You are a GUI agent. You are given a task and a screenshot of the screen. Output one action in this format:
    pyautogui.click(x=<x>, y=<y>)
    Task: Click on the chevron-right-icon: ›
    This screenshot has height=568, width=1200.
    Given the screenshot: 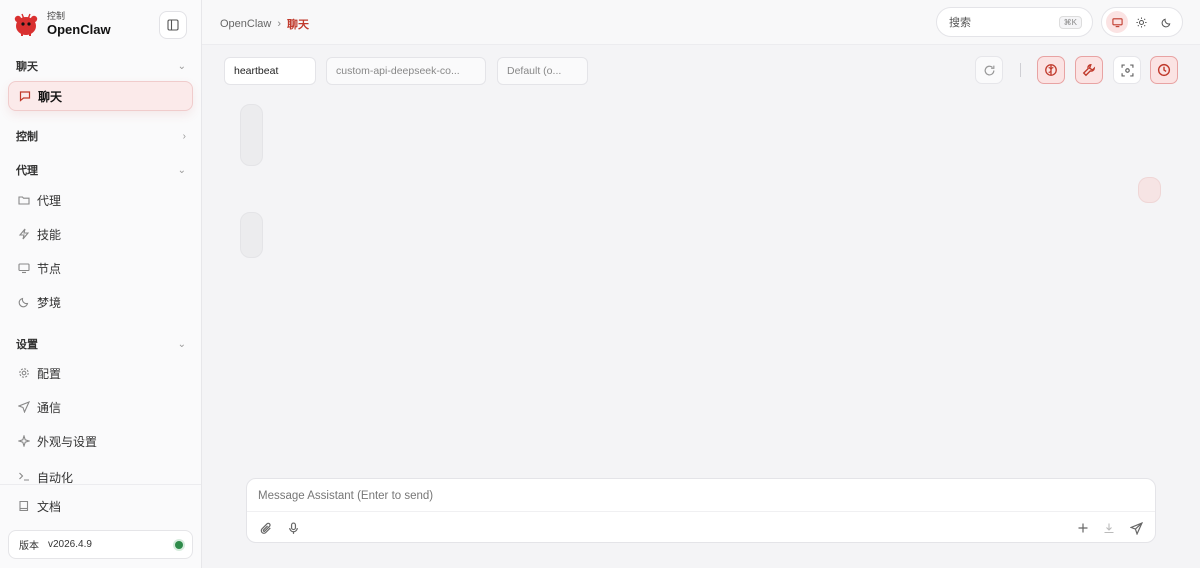 What is the action you would take?
    pyautogui.click(x=184, y=136)
    